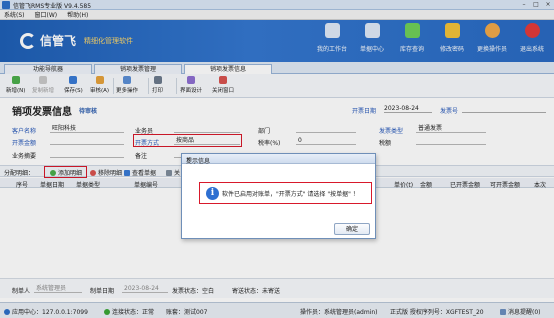 Image resolution: width=554 pixels, height=318 pixels. I want to click on dialog-close-icon: ×, so click(279, 160).